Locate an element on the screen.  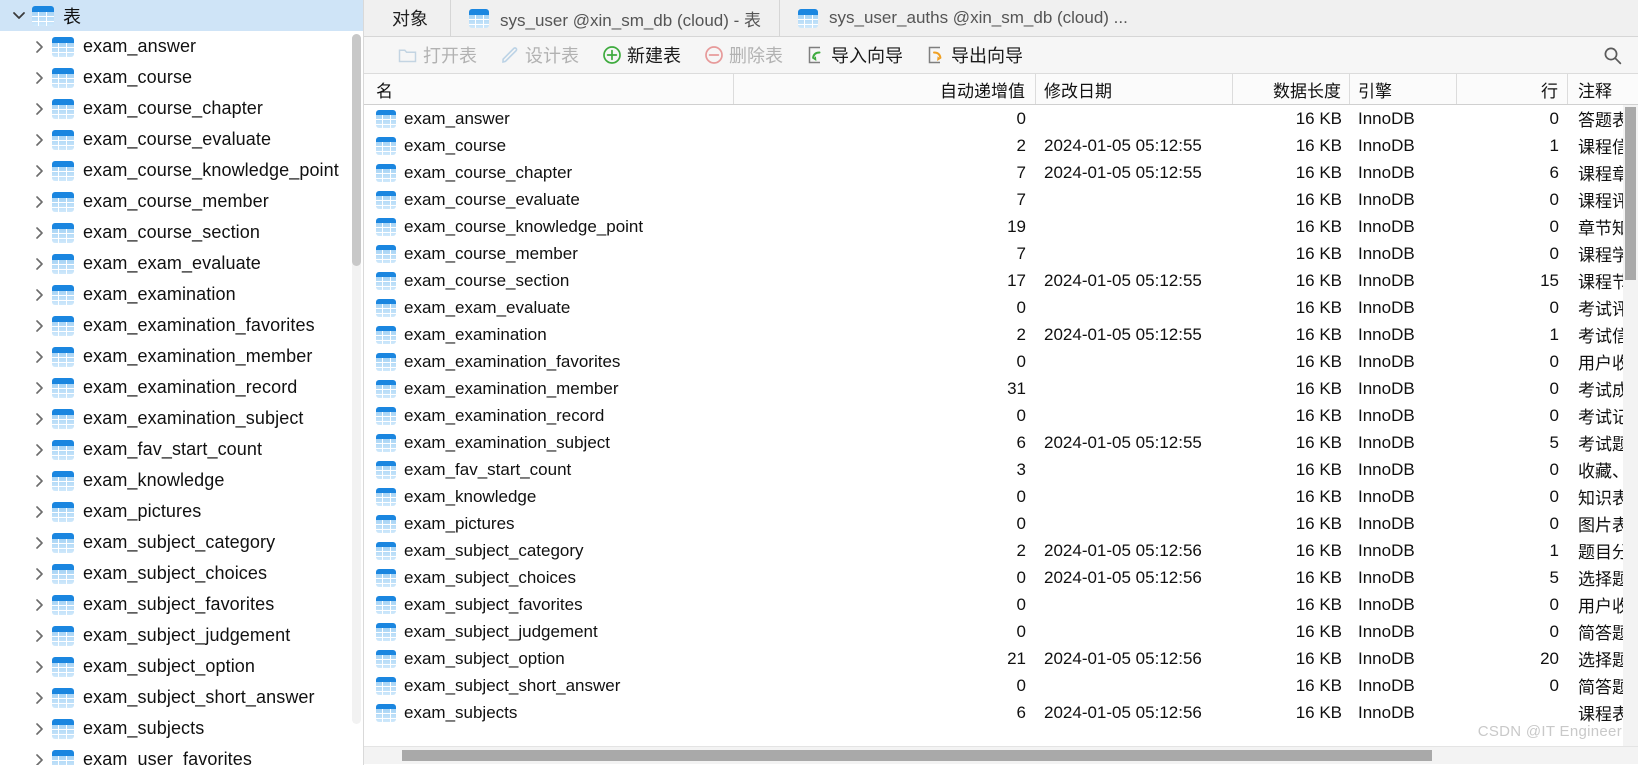
cell-name: exam_examination_member is located at coordinates (549, 388).